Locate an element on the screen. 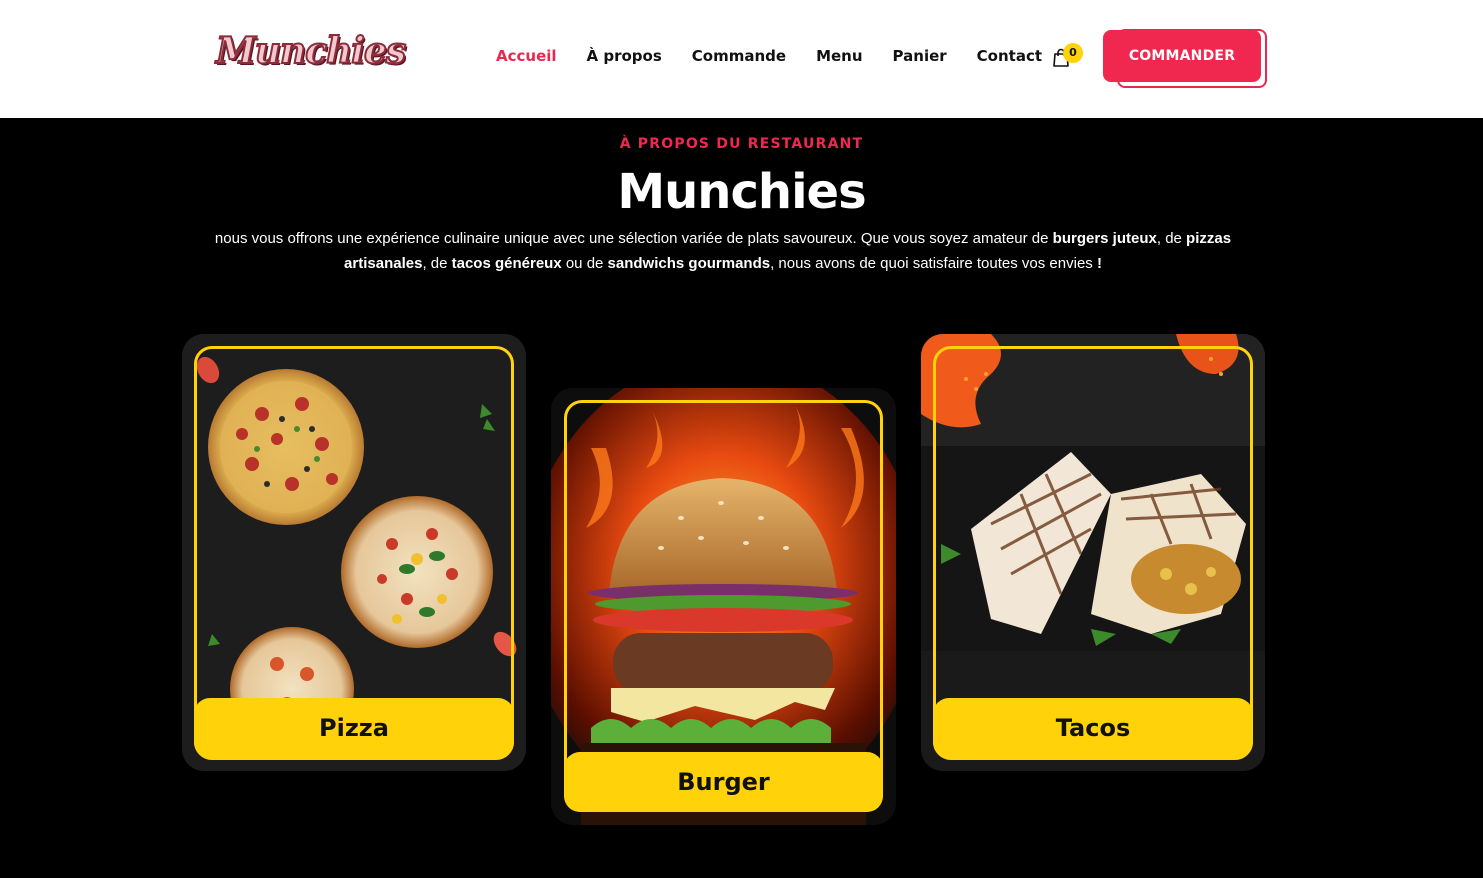  nav-item-menu: Menu is located at coordinates (839, 56).